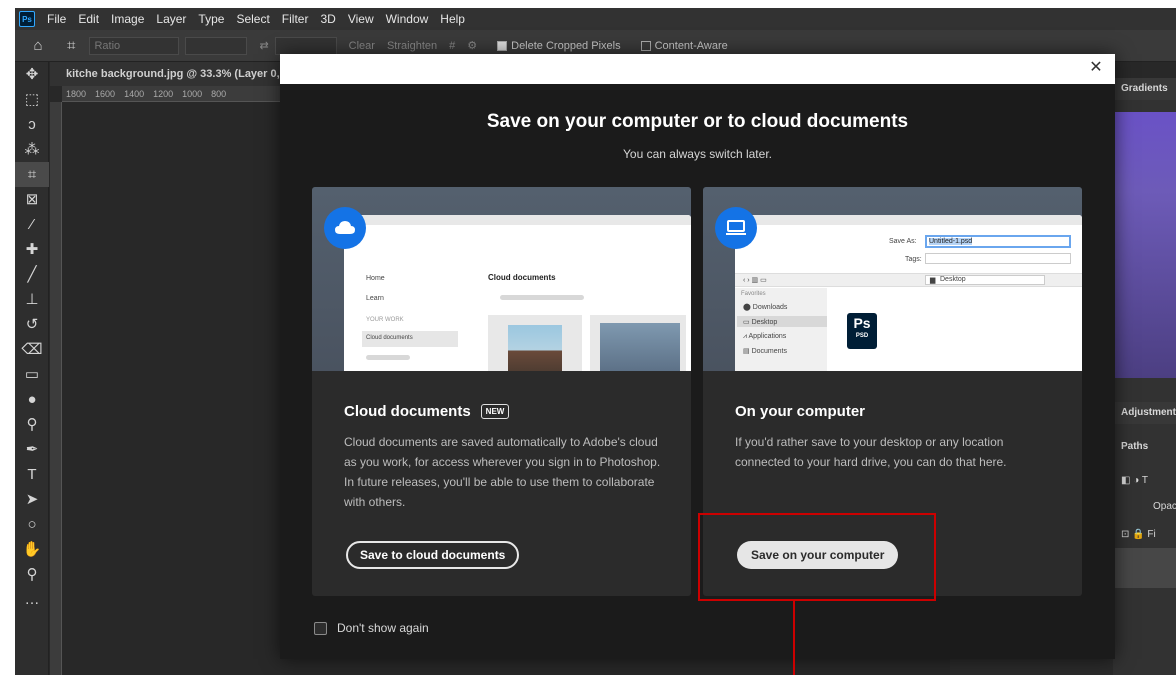 Image resolution: width=1176 pixels, height=675 pixels. What do you see at coordinates (32, 99) in the screenshot?
I see `marquee-tool-icon: ⬚` at bounding box center [32, 99].